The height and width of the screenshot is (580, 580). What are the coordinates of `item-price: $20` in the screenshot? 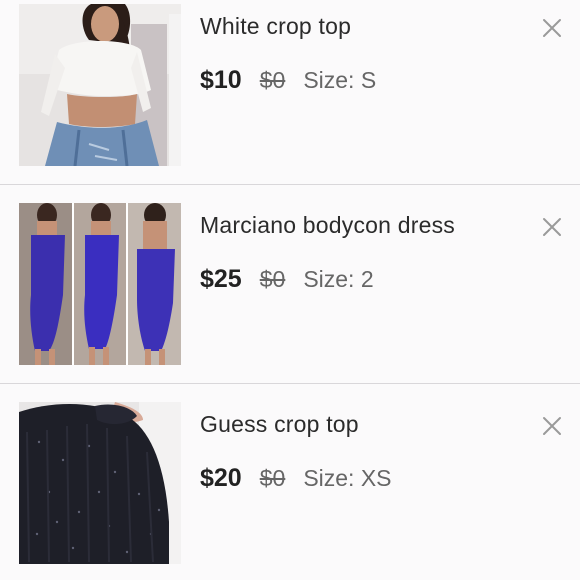 It's located at (221, 478).